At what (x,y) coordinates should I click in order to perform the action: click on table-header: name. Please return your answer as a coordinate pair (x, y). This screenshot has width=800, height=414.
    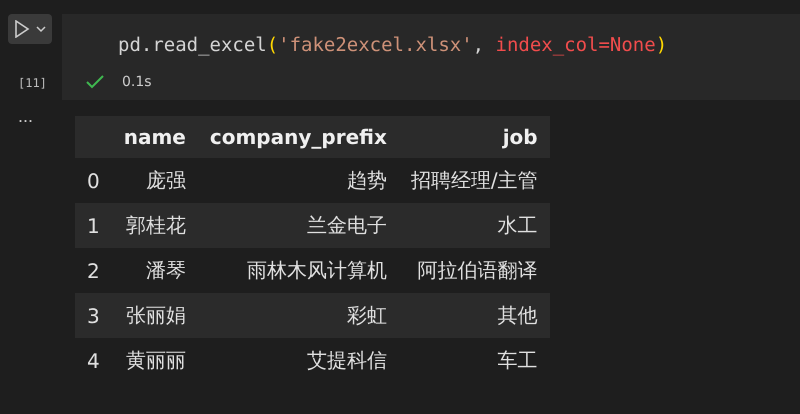
    Looking at the image, I should click on (155, 137).